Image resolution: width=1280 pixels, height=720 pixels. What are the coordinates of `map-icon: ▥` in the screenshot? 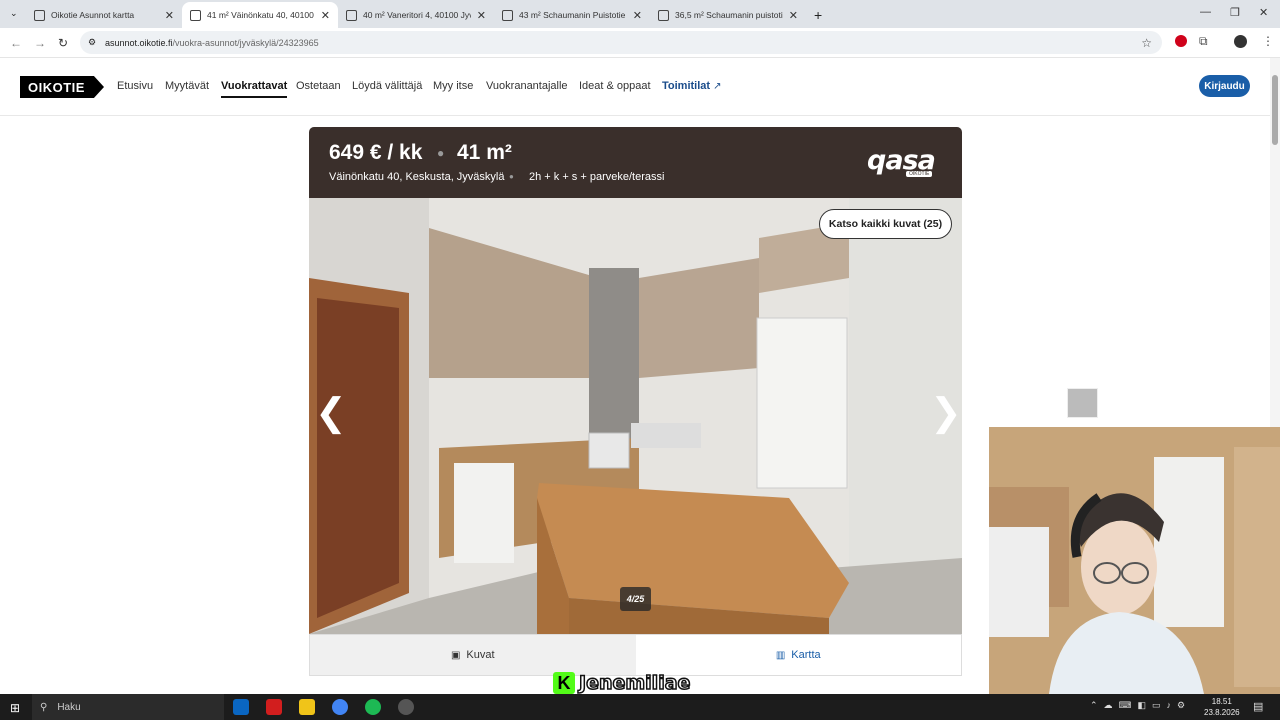 It's located at (780, 655).